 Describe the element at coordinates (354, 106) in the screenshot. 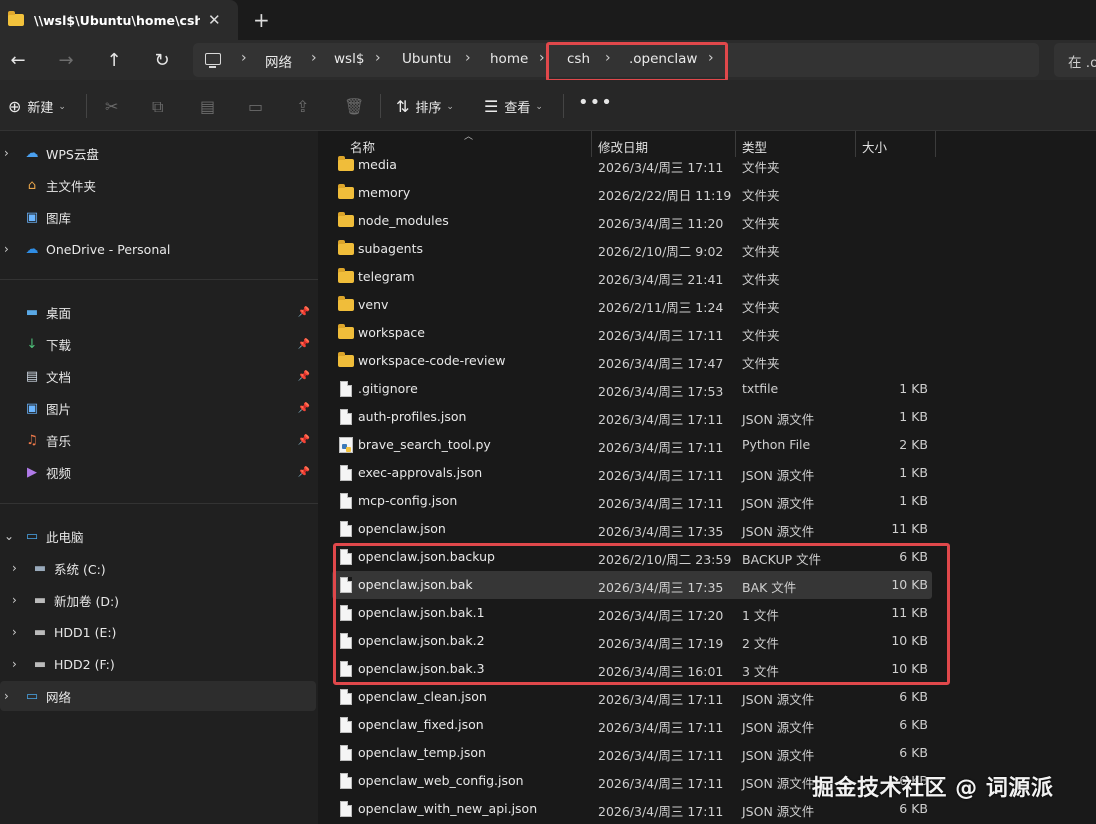

I see `delete-icon: 🗑` at that location.